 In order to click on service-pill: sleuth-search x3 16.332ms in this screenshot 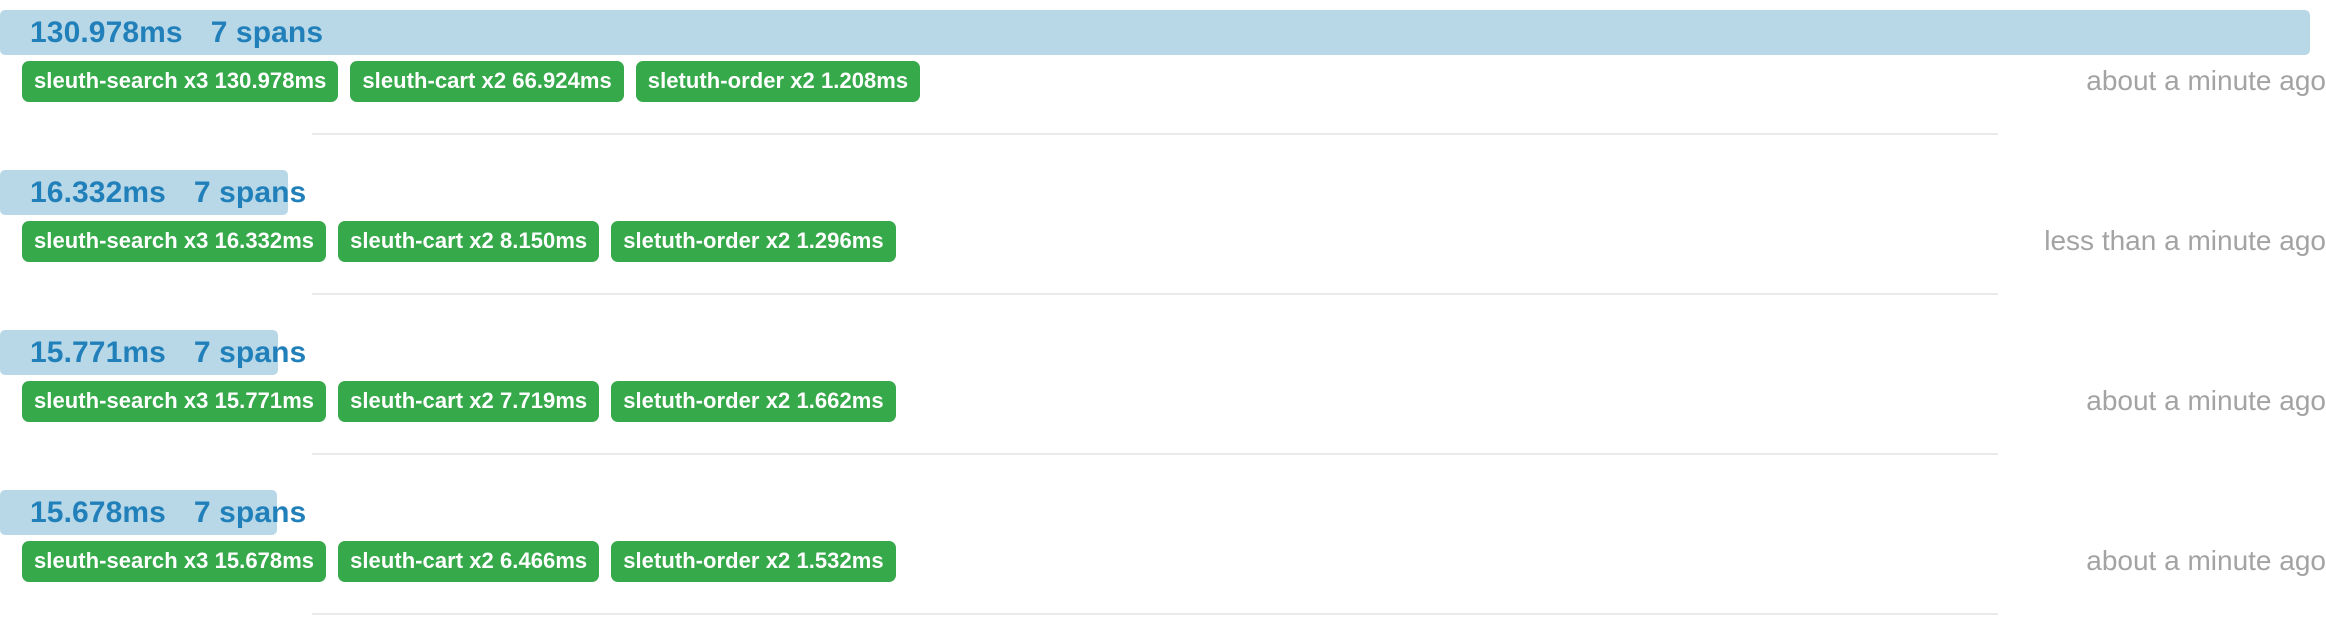, I will do `click(174, 241)`.